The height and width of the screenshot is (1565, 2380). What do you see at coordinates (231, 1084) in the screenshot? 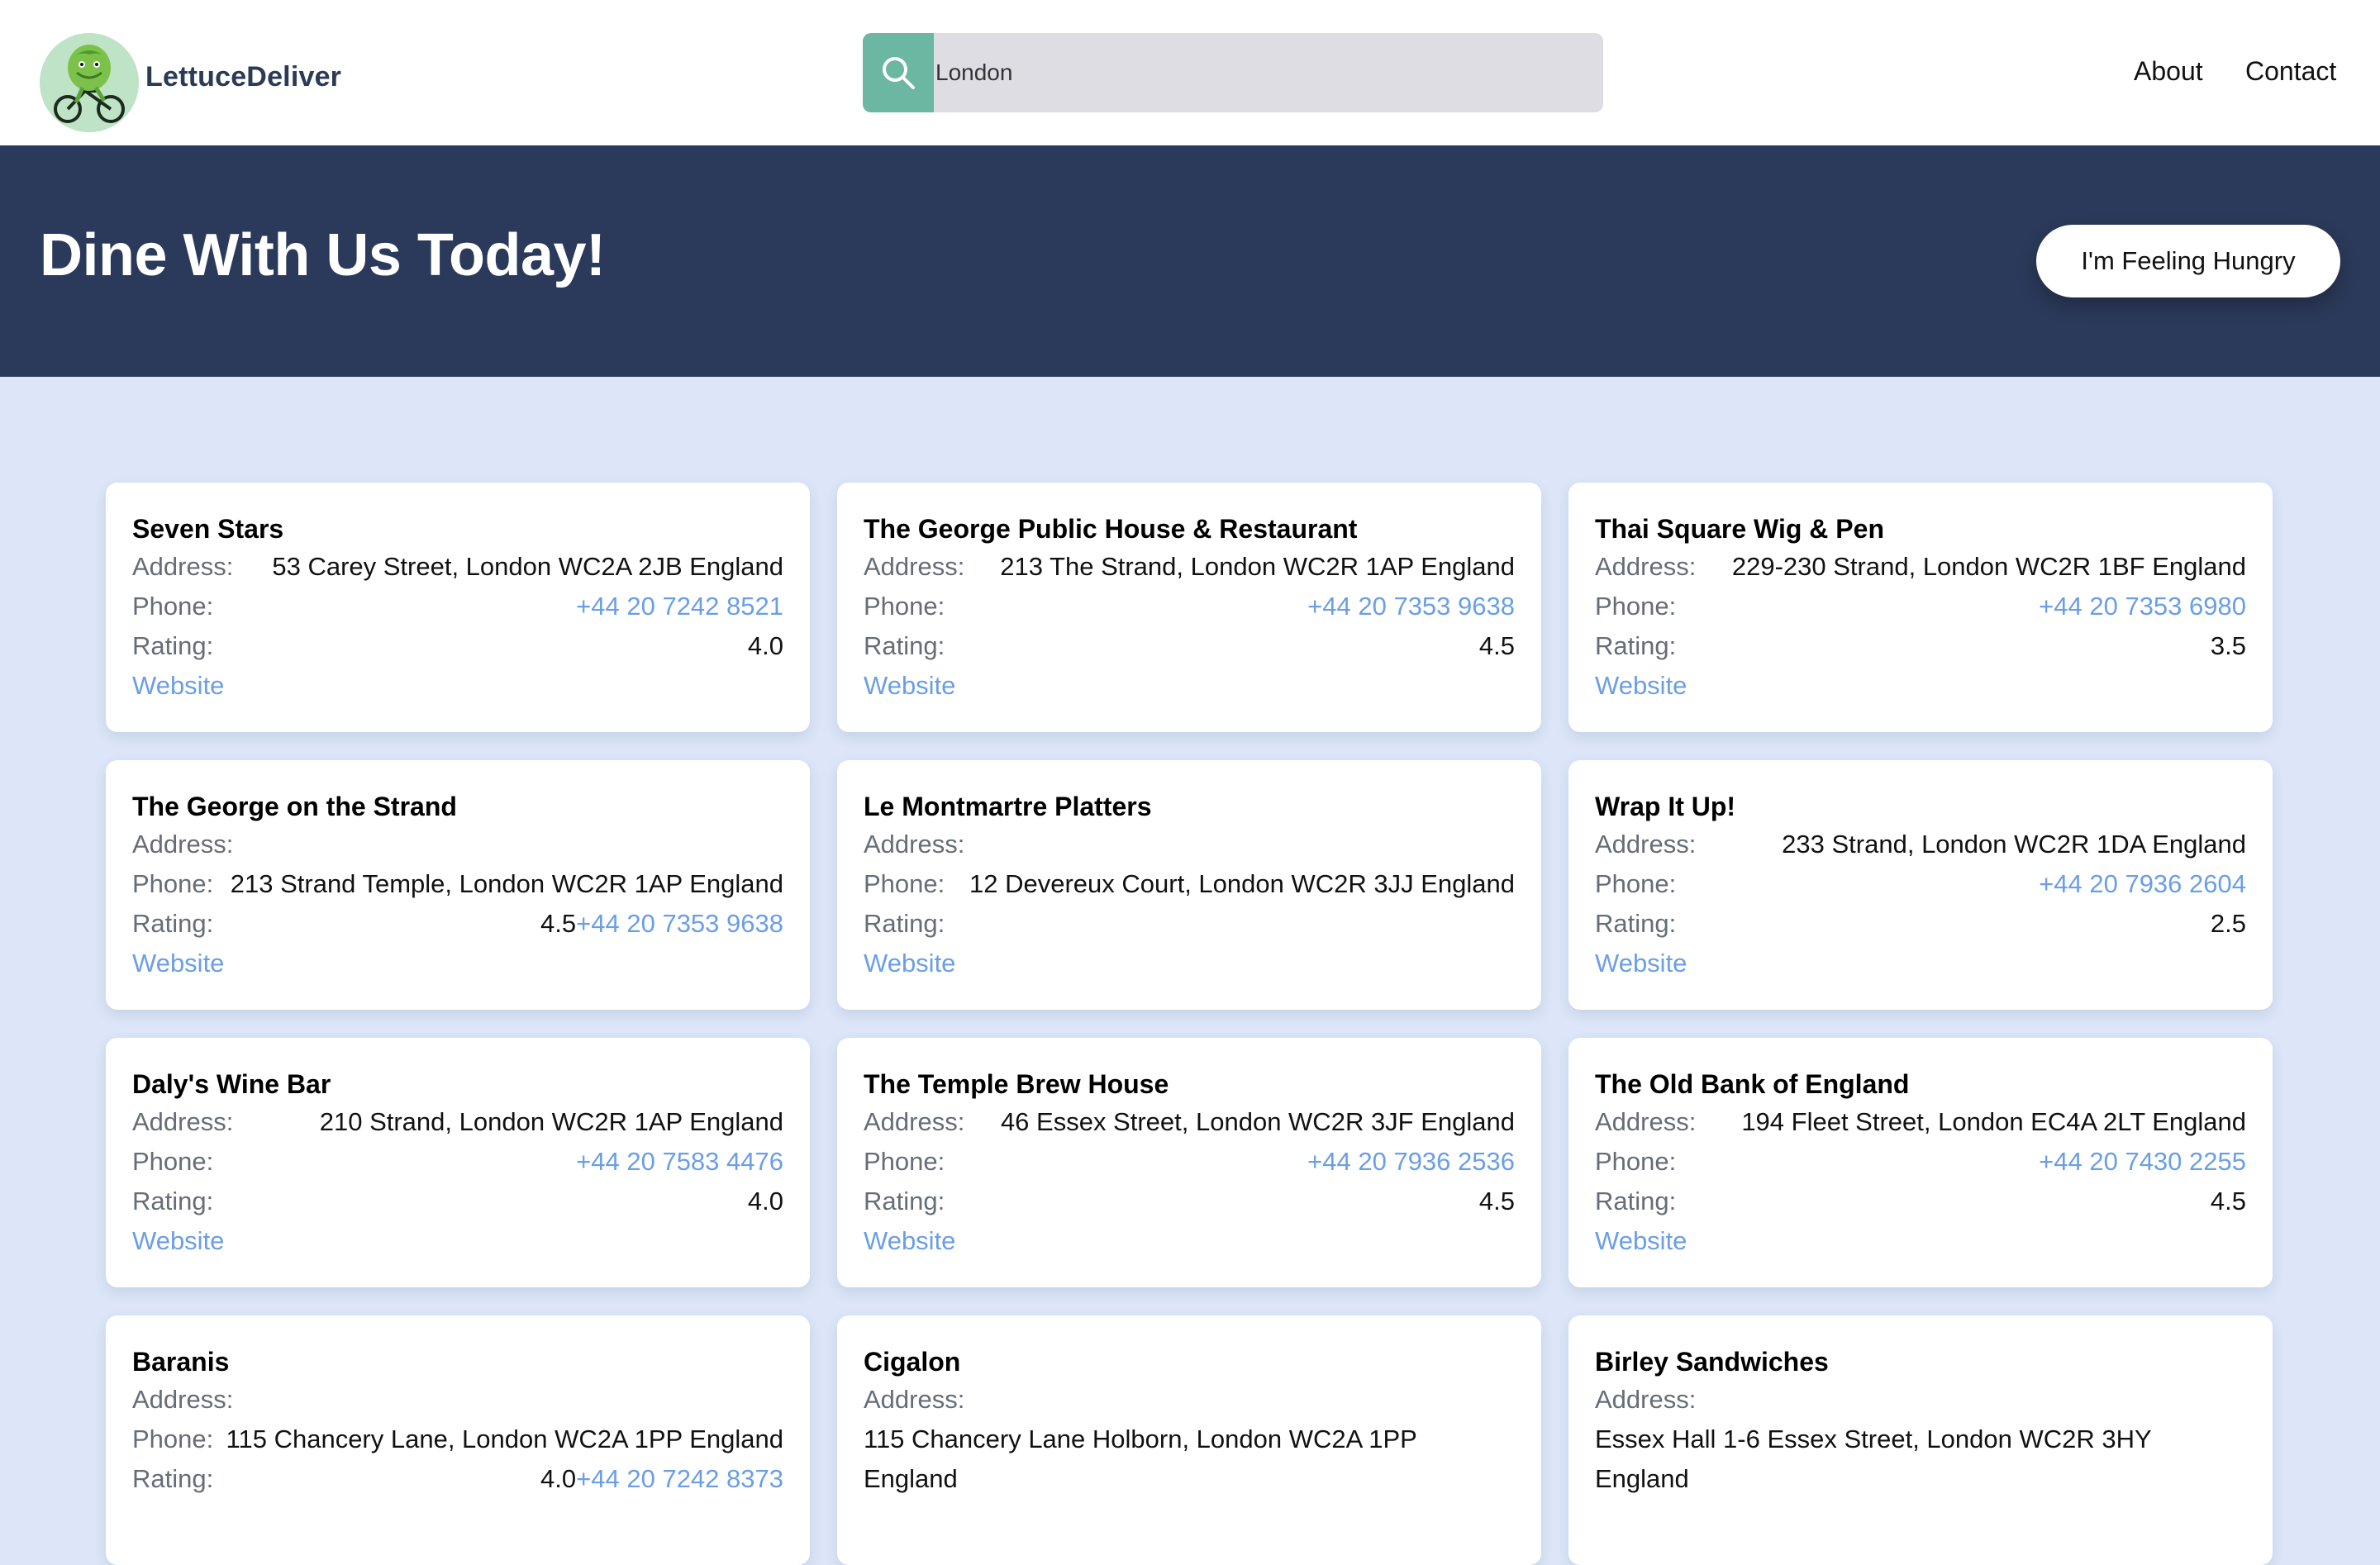
I see `restaurant-name: Daly's Wine Bar` at bounding box center [231, 1084].